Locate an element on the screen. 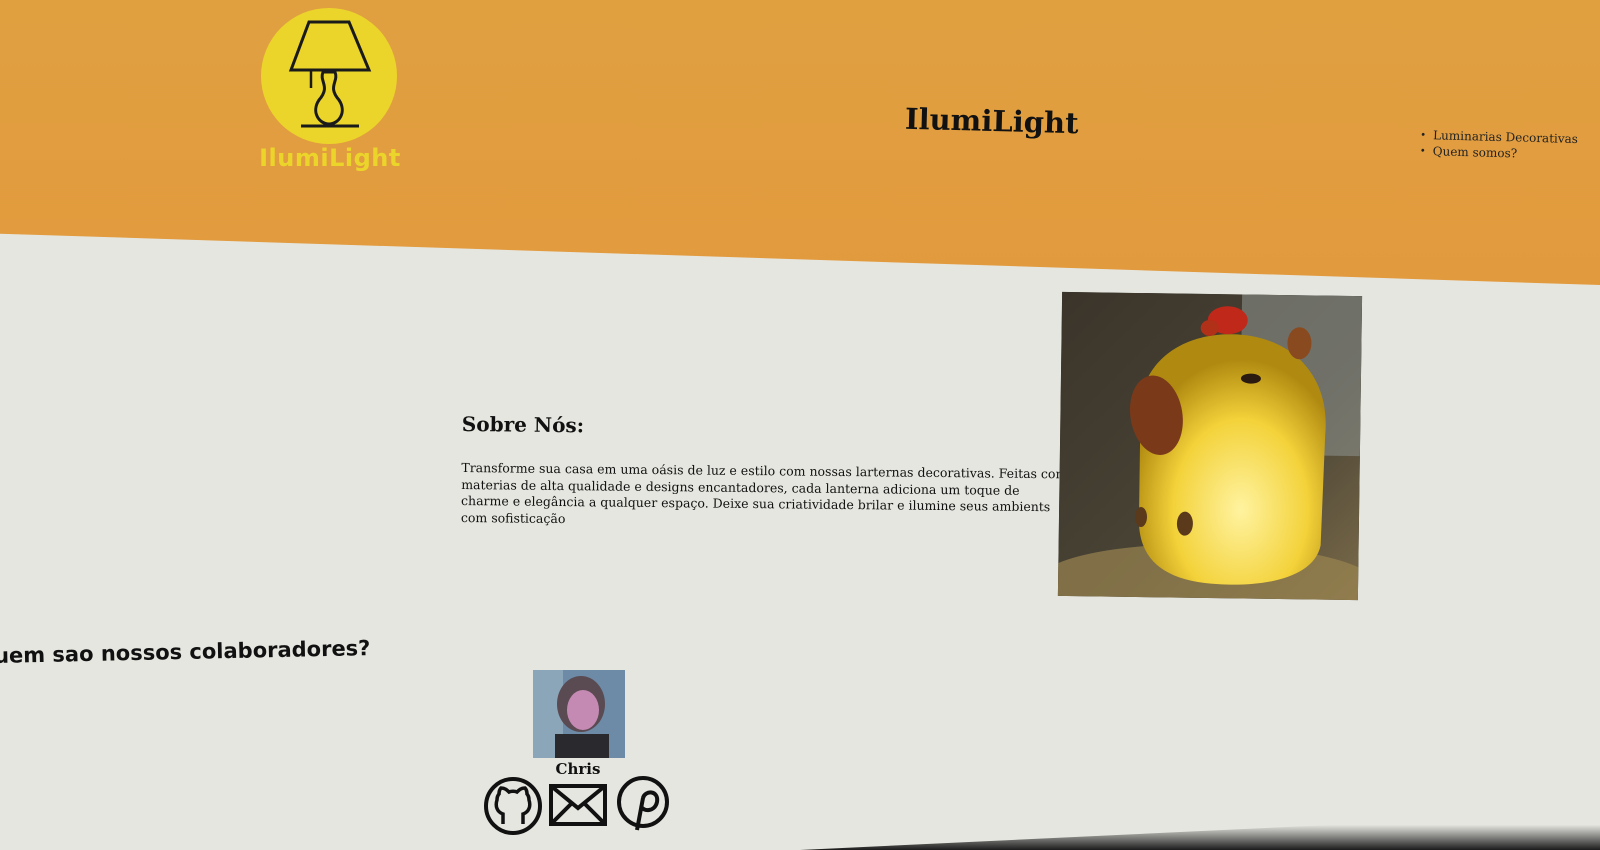 This screenshot has height=850, width=1600. logo-circle is located at coordinates (329, 76).